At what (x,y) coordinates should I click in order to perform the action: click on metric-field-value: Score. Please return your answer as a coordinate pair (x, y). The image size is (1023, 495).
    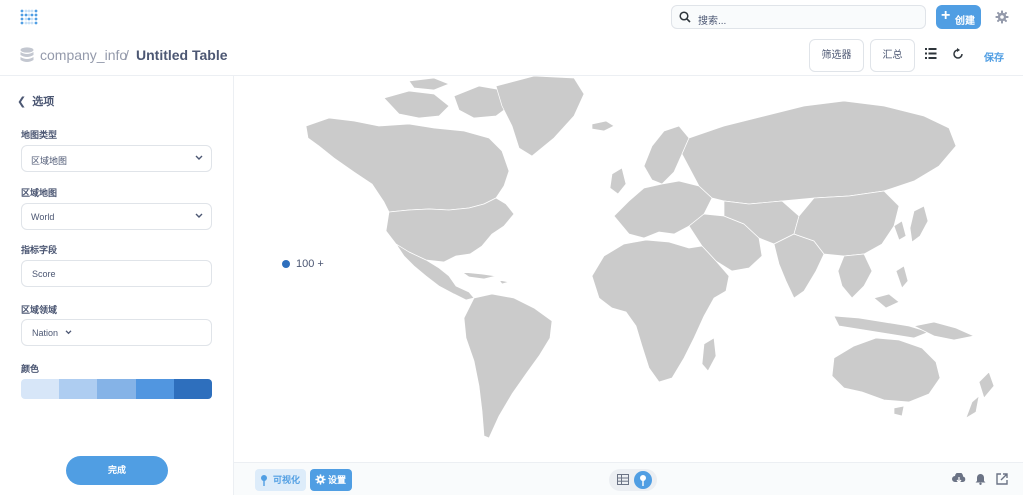
    Looking at the image, I should click on (44, 274).